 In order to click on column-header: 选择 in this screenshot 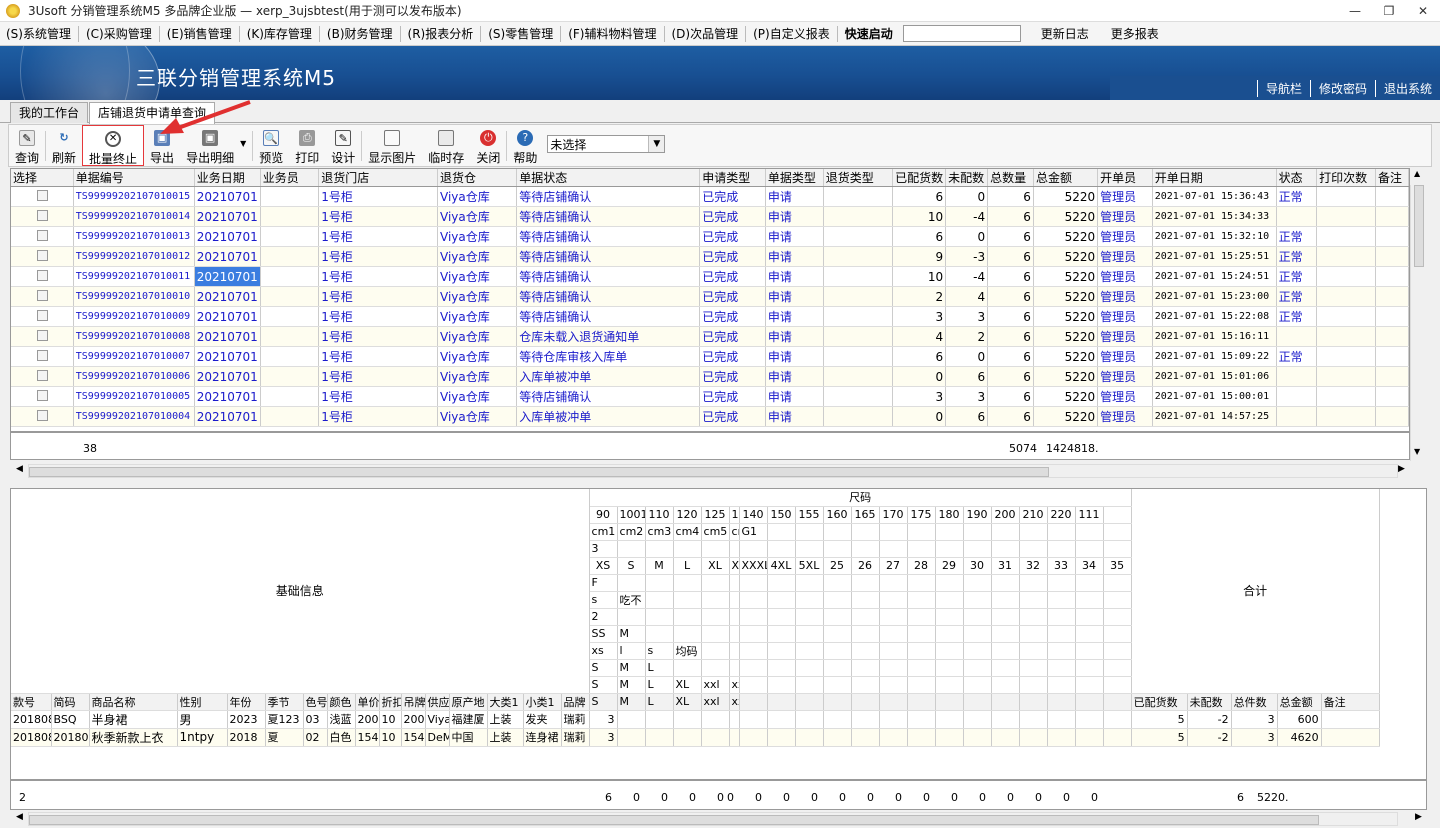, I will do `click(42, 178)`.